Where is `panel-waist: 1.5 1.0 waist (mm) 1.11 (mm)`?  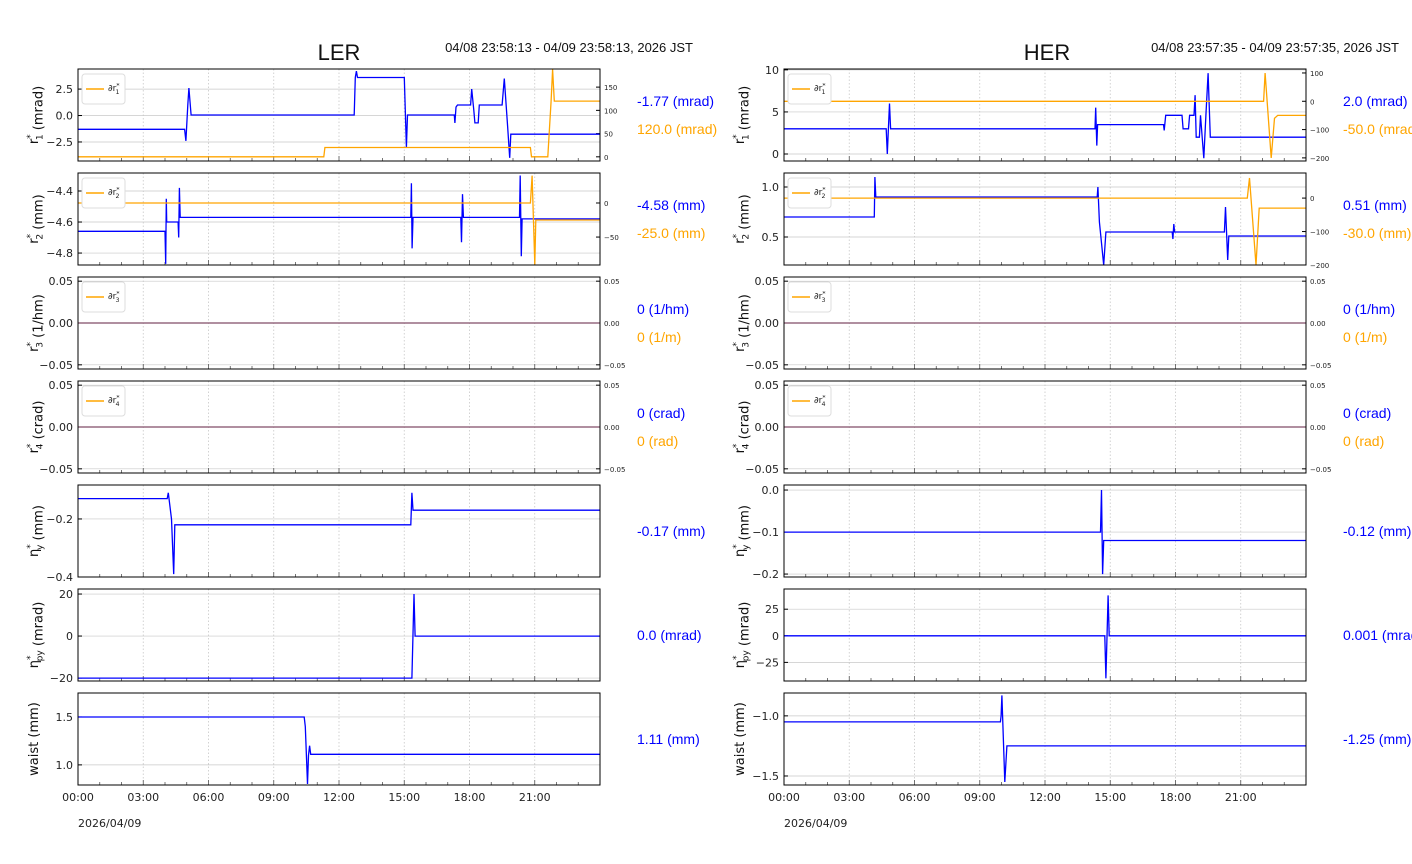 panel-waist: 1.5 1.0 waist (mm) 1.11 (mm) is located at coordinates (363, 739).